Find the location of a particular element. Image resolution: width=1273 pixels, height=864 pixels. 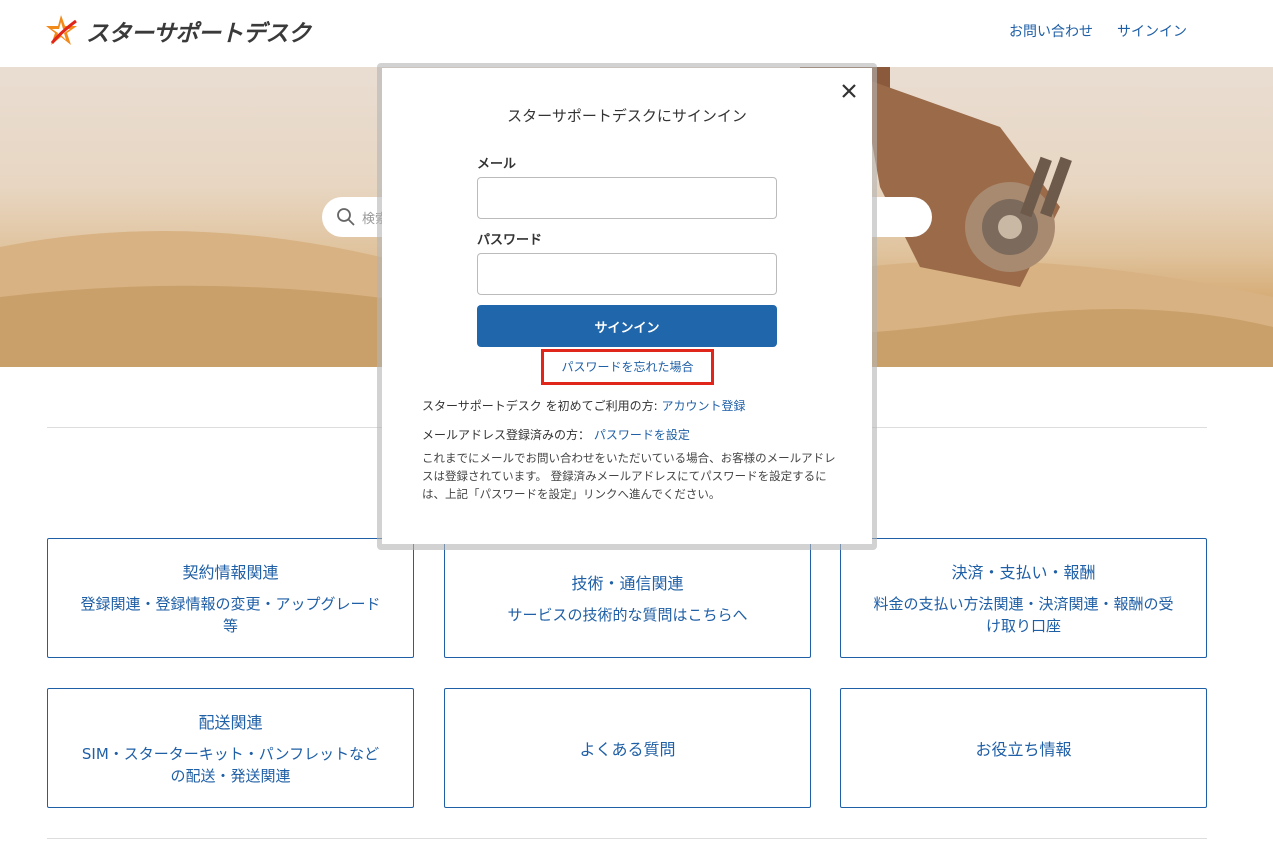

category-card-faq: よくある質問 is located at coordinates (627, 748).